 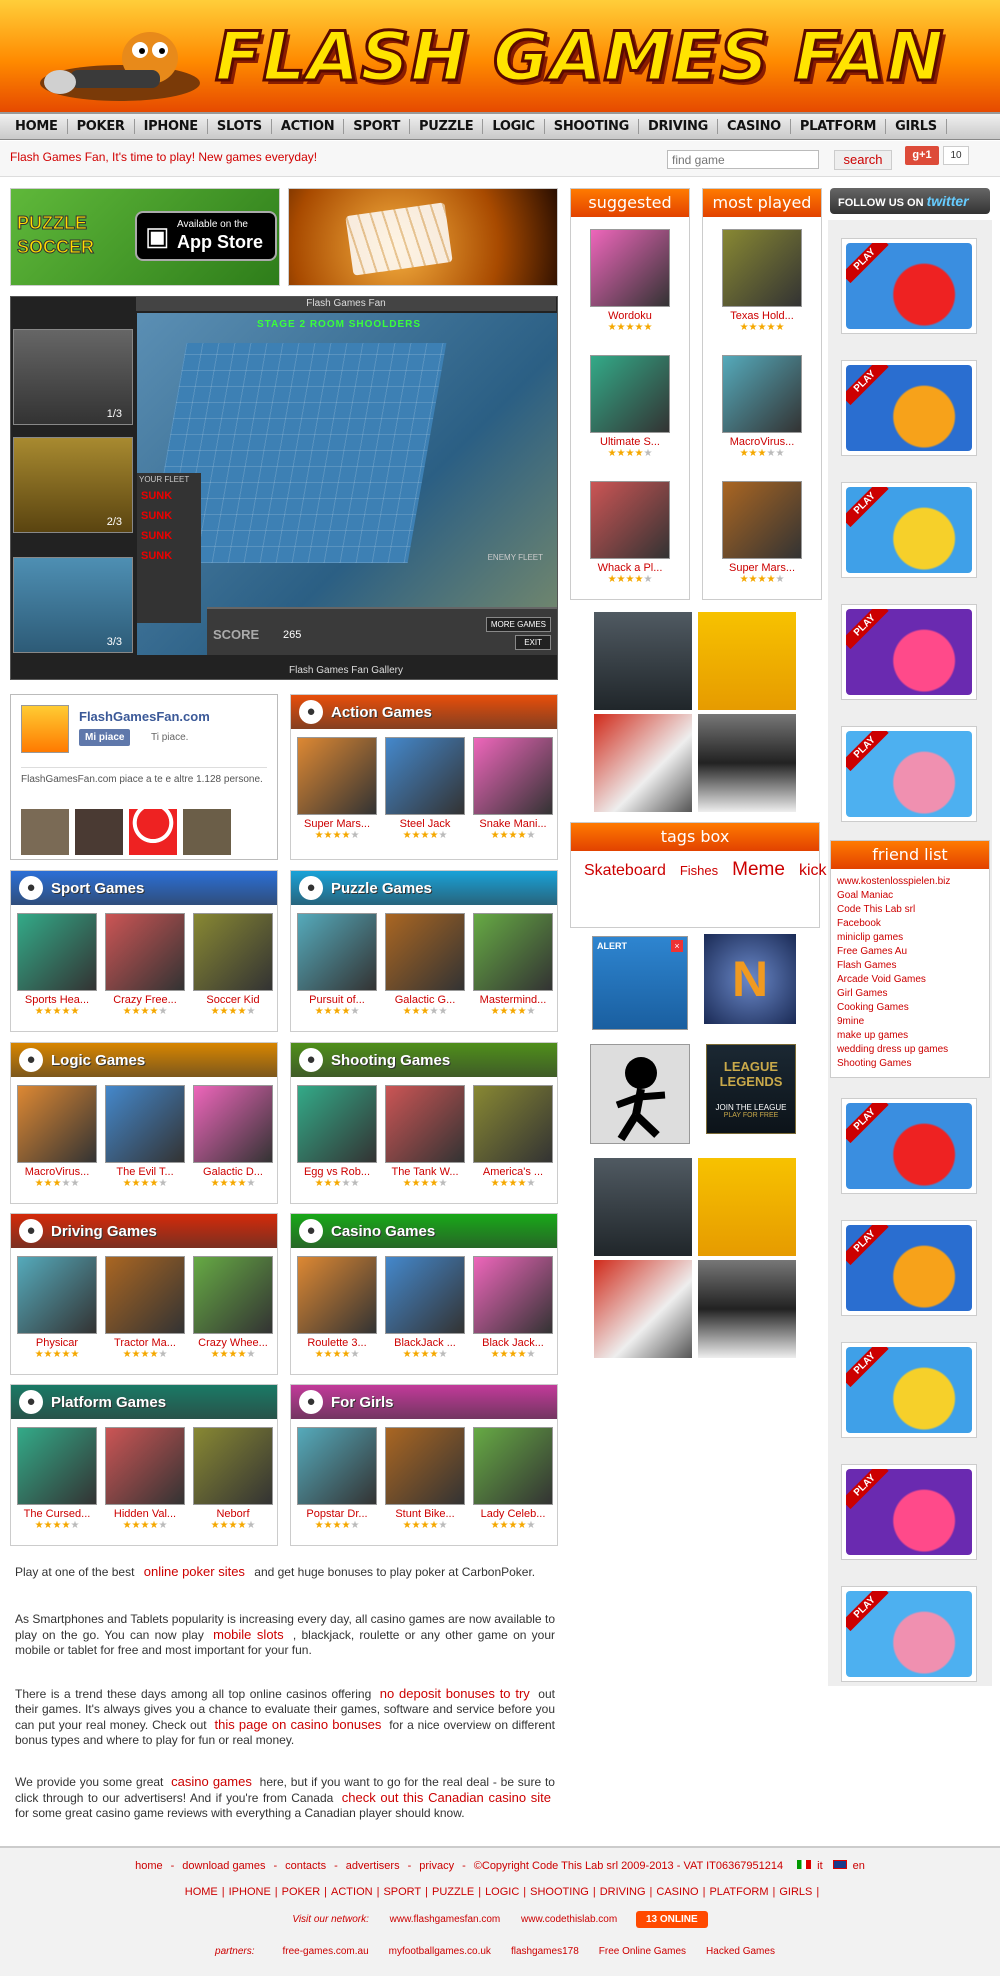 I want to click on game-card: Ultimate S... ★★★★★, so click(x=630, y=407).